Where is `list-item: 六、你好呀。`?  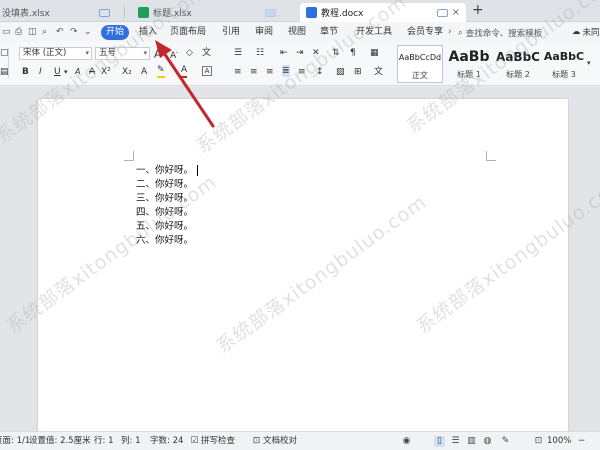 list-item: 六、你好呀。 is located at coordinates (167, 241).